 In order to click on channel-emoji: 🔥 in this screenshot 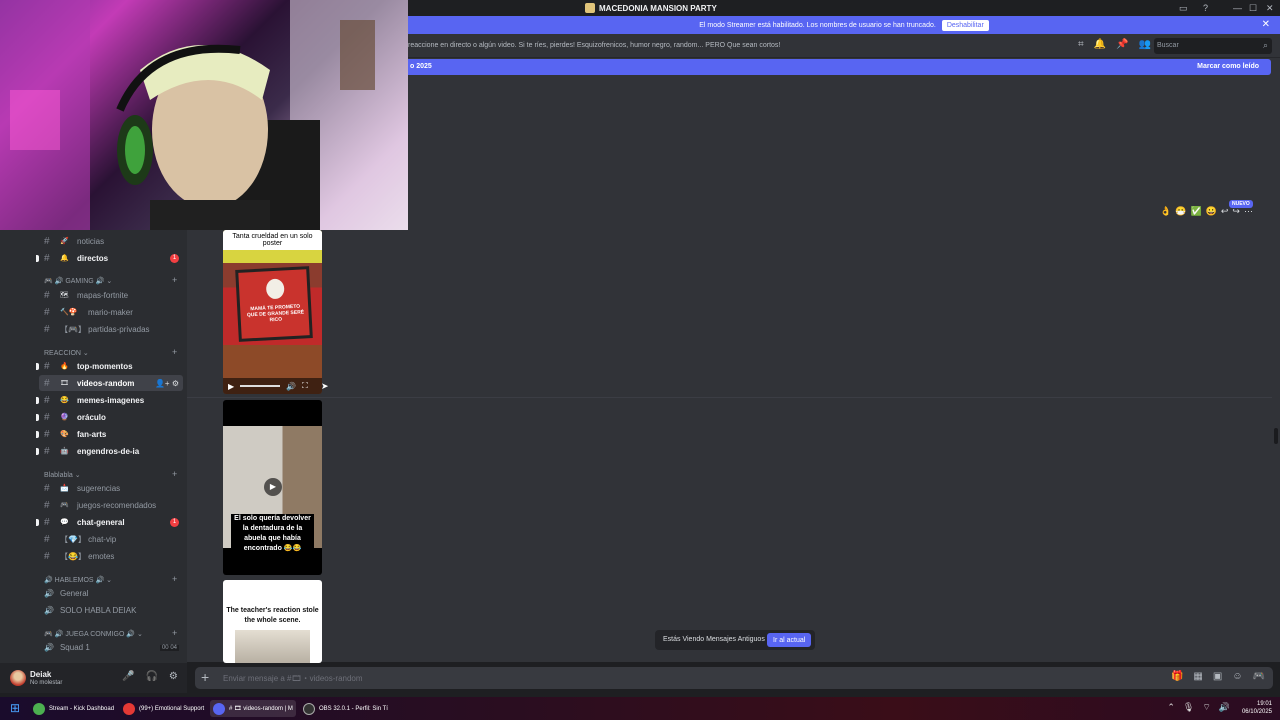, I will do `click(64, 366)`.